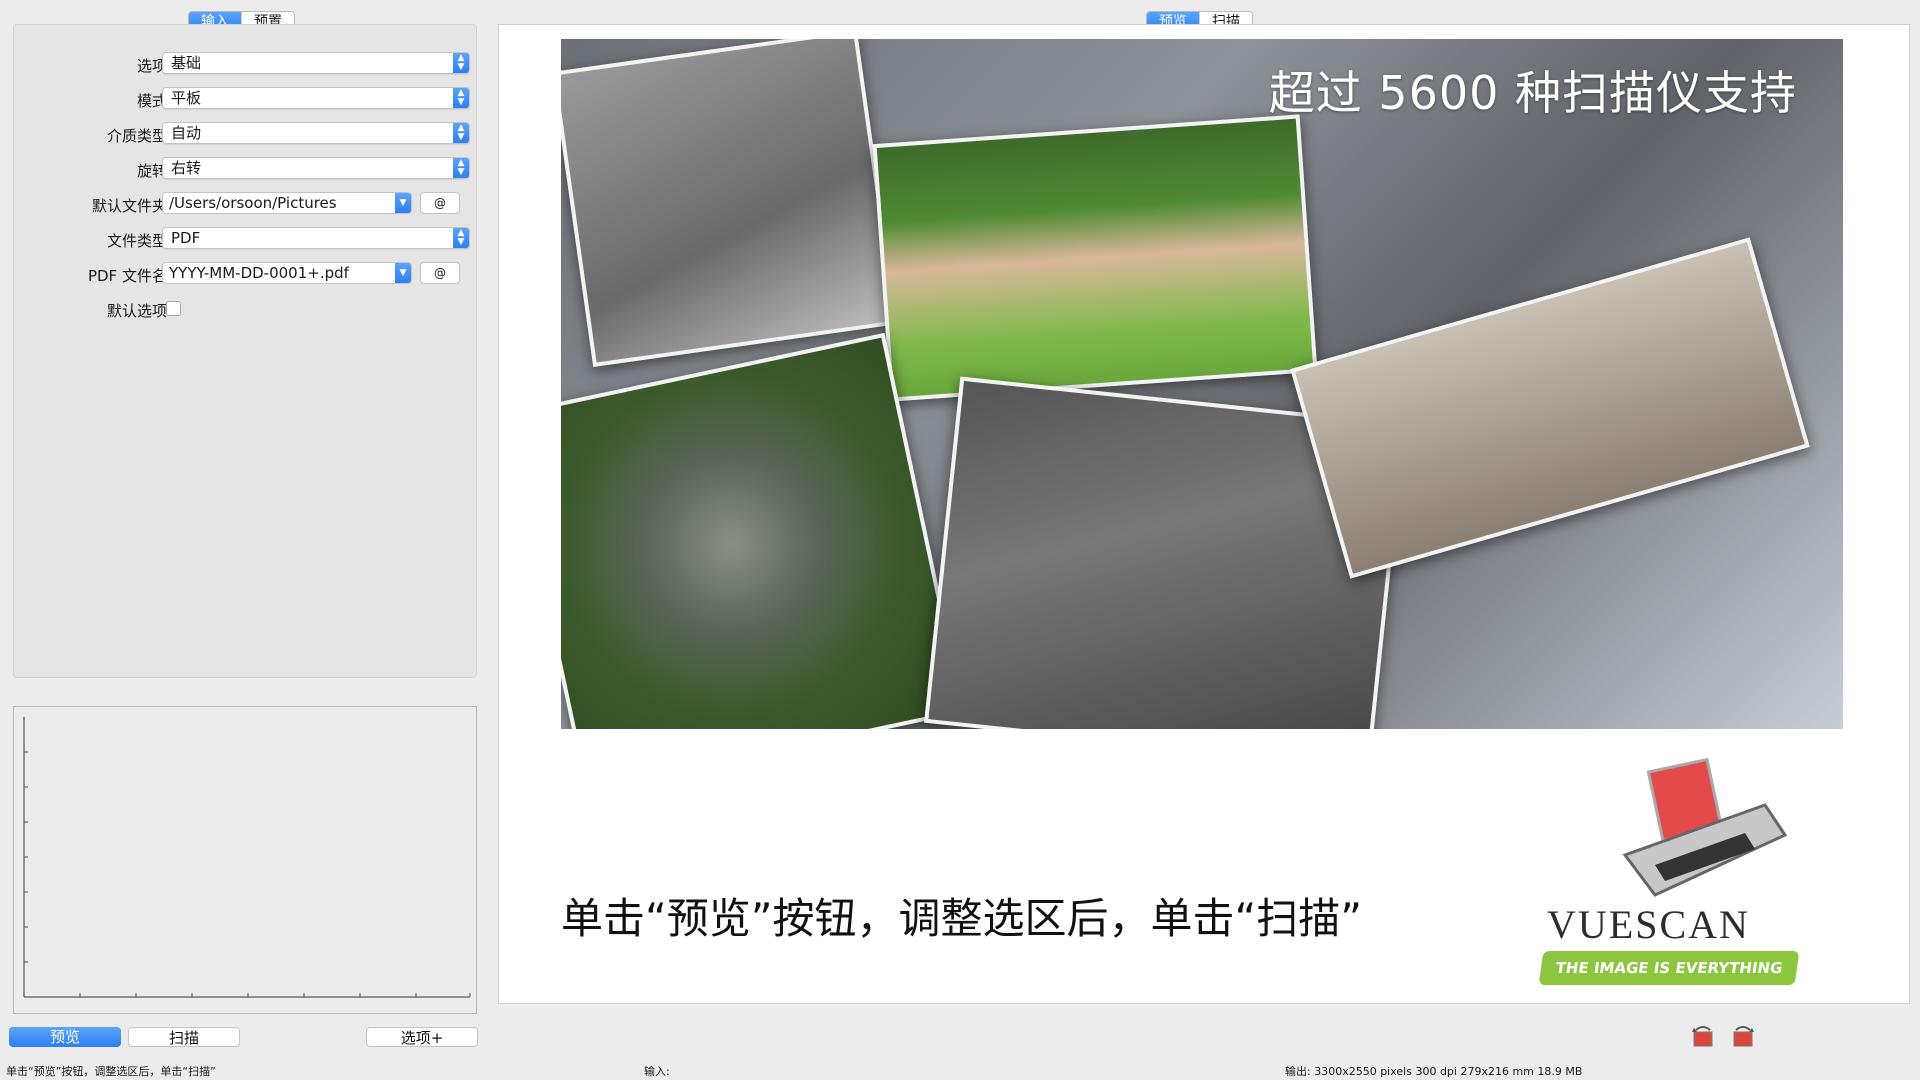 The height and width of the screenshot is (1080, 1920). I want to click on folder-at-button: @, so click(440, 203).